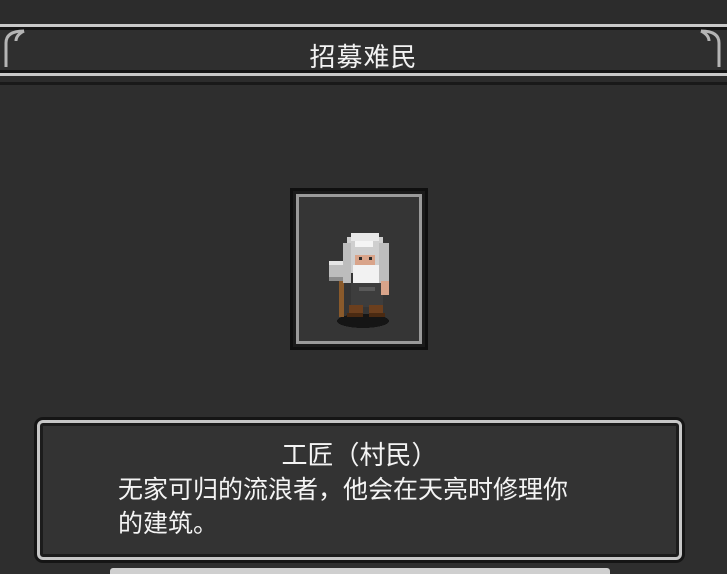 Image resolution: width=727 pixels, height=574 pixels. I want to click on ornament-left-icon, so click(16, 49).